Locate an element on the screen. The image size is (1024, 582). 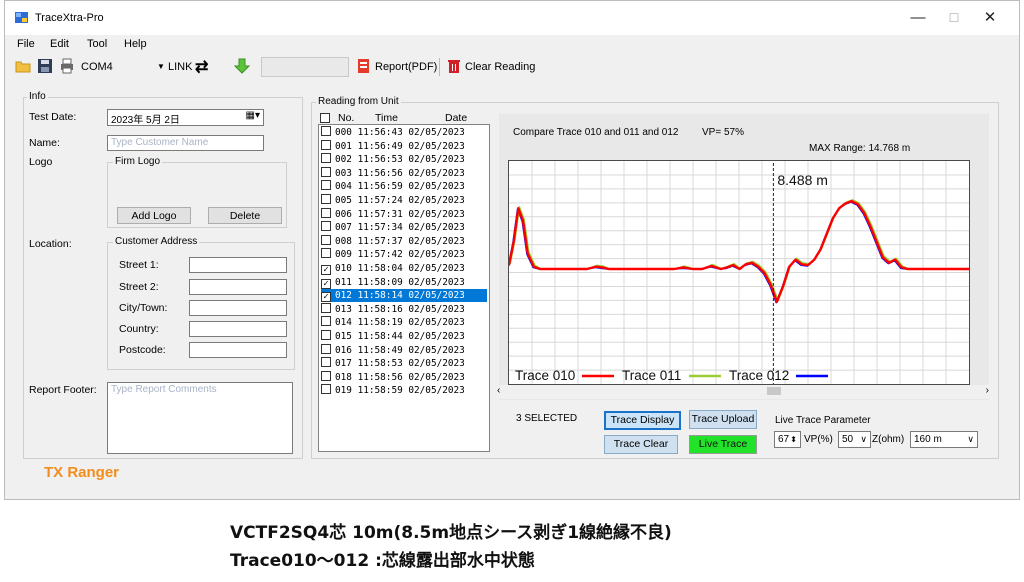
report-footer-input: Type Report Comments is located at coordinates (200, 418).